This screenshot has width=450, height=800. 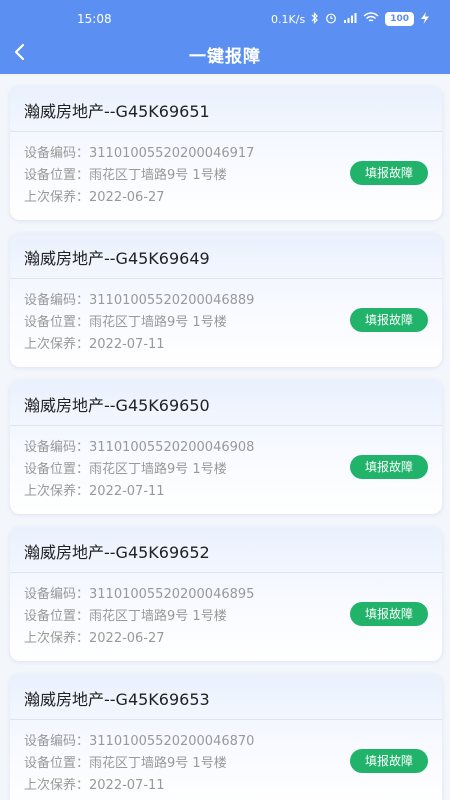 I want to click on title-bar: 一键报障, so click(x=225, y=55).